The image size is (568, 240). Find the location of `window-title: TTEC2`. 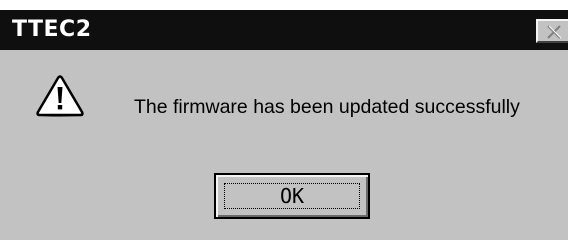

window-title: TTEC2 is located at coordinates (52, 29).